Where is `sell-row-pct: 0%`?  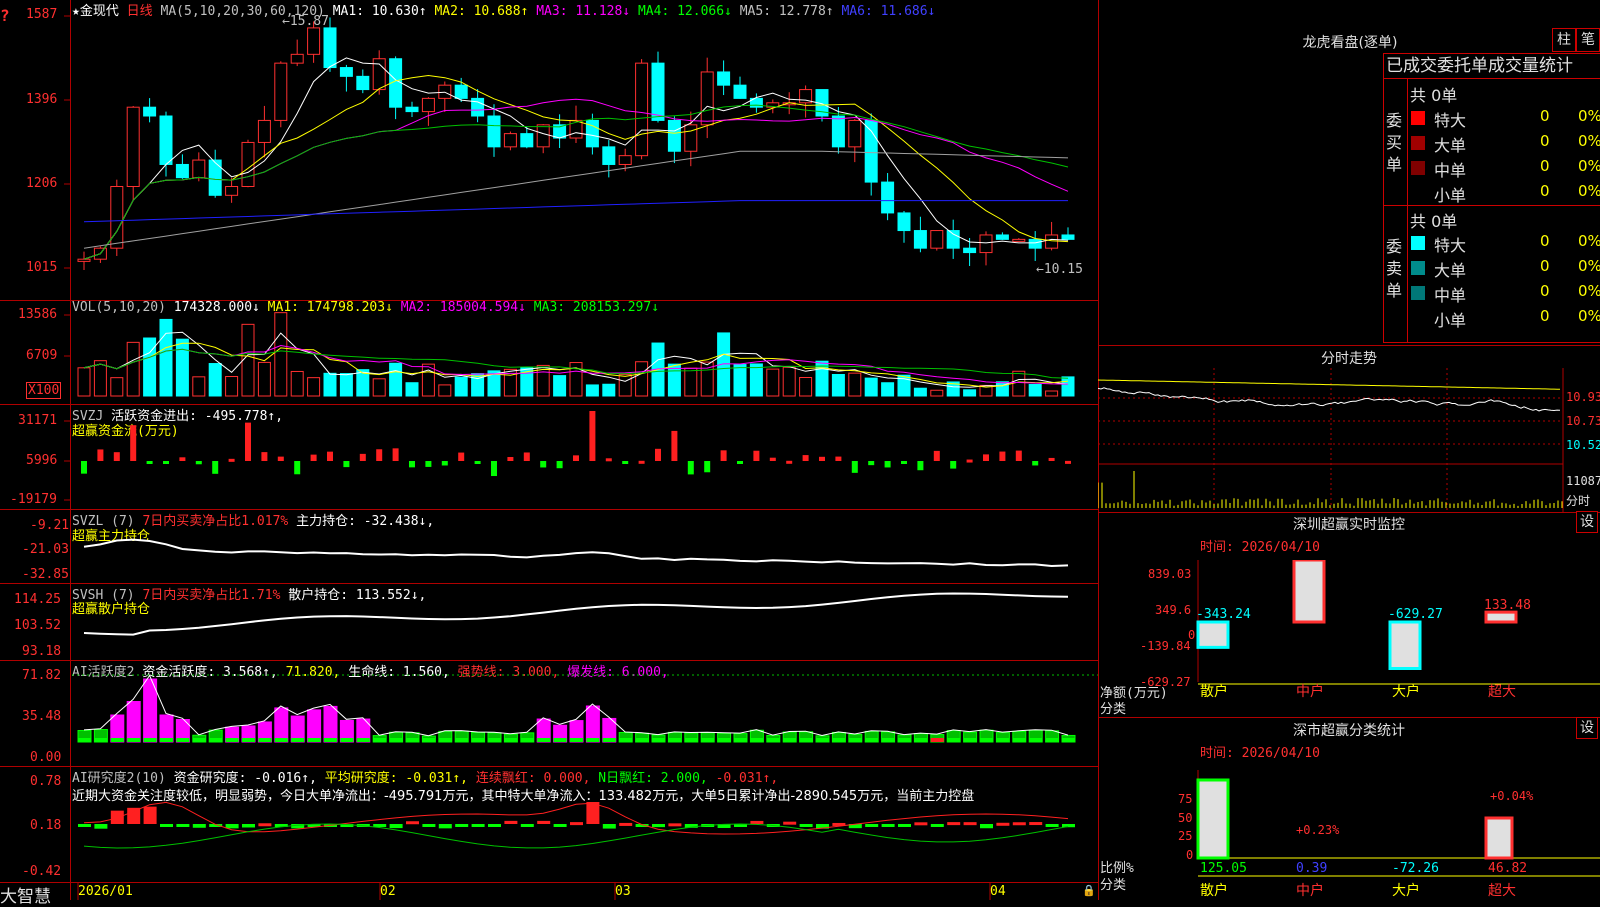 sell-row-pct: 0% is located at coordinates (1589, 316).